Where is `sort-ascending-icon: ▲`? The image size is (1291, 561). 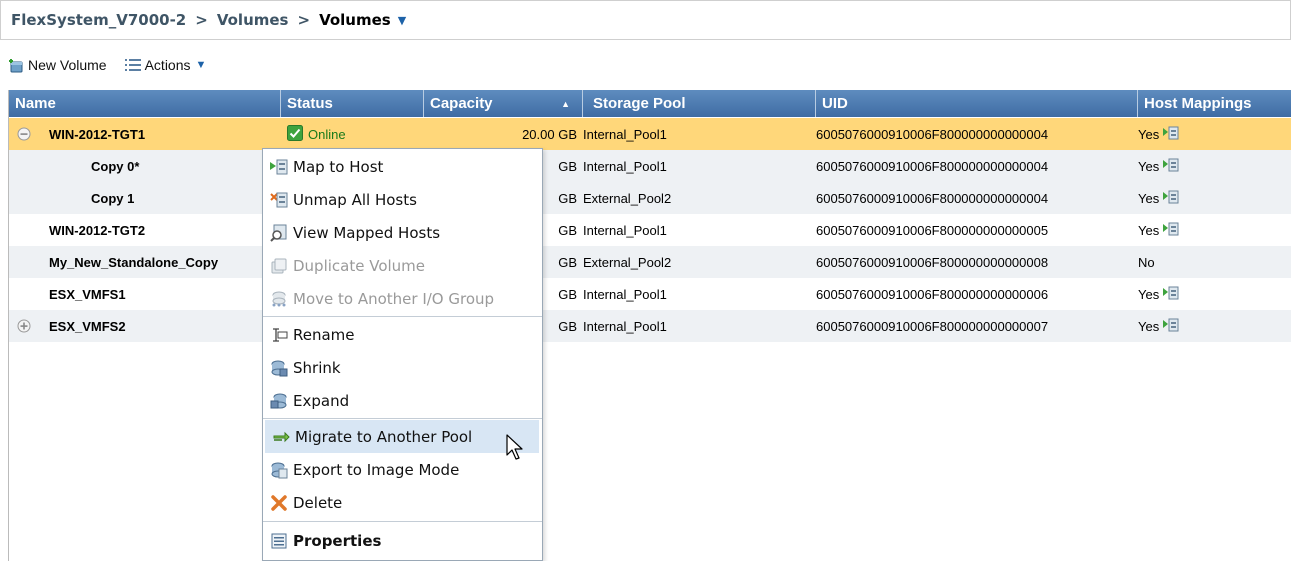
sort-ascending-icon: ▲ is located at coordinates (565, 103).